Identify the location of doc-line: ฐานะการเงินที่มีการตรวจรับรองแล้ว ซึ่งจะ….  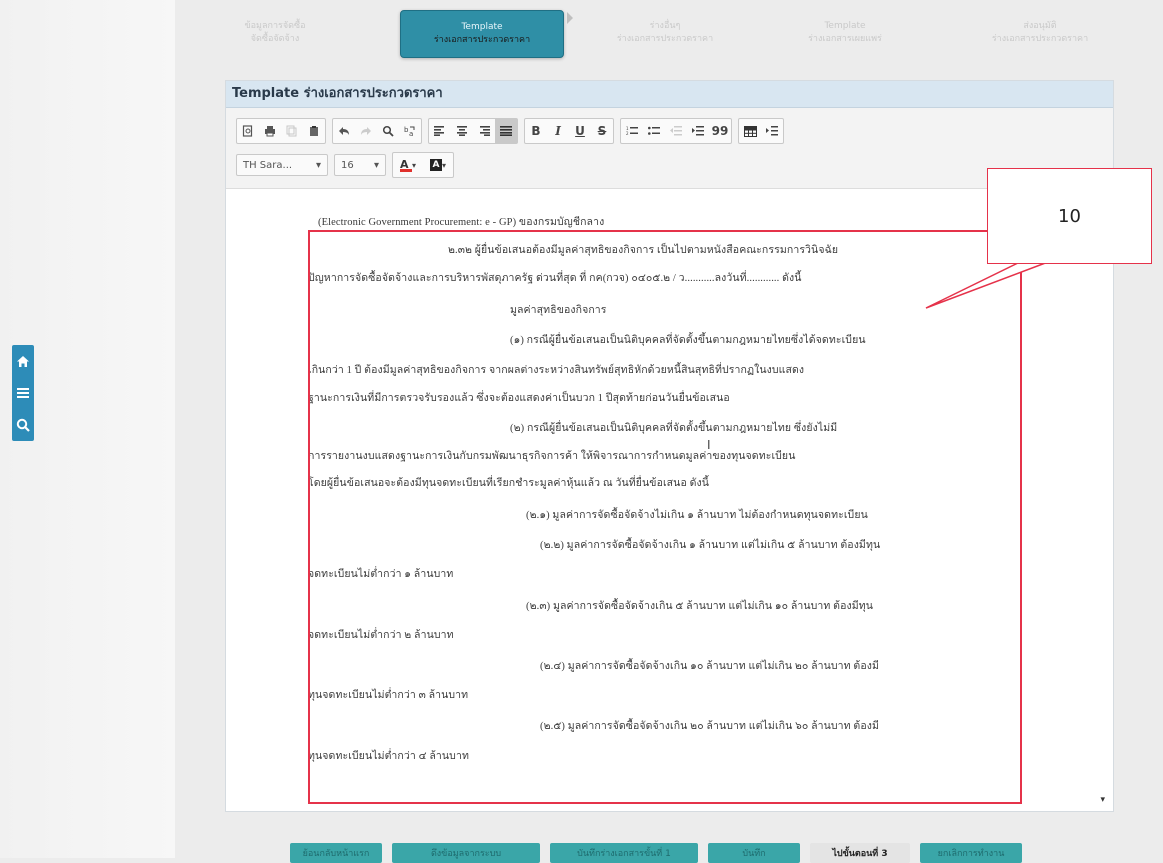
(519, 398).